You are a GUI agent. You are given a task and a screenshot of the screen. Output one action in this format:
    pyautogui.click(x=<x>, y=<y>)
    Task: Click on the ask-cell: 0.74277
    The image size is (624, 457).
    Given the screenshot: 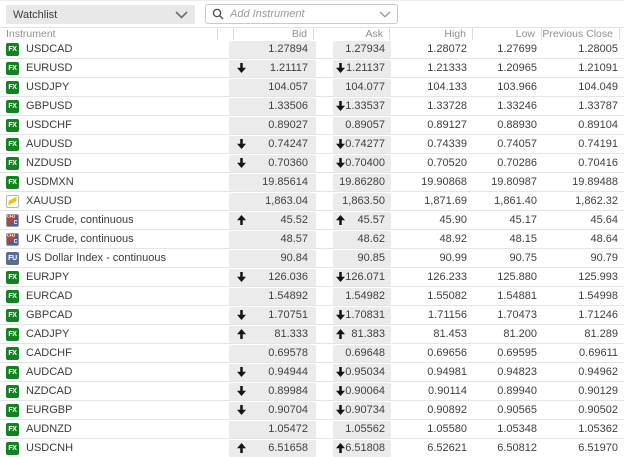 What is the action you would take?
    pyautogui.click(x=362, y=144)
    